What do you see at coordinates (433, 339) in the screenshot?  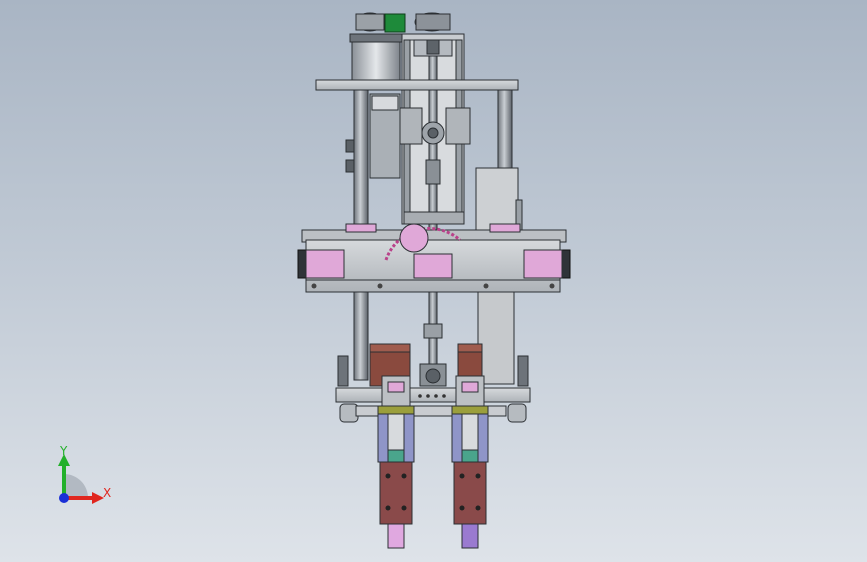 I see `lower-shaft` at bounding box center [433, 339].